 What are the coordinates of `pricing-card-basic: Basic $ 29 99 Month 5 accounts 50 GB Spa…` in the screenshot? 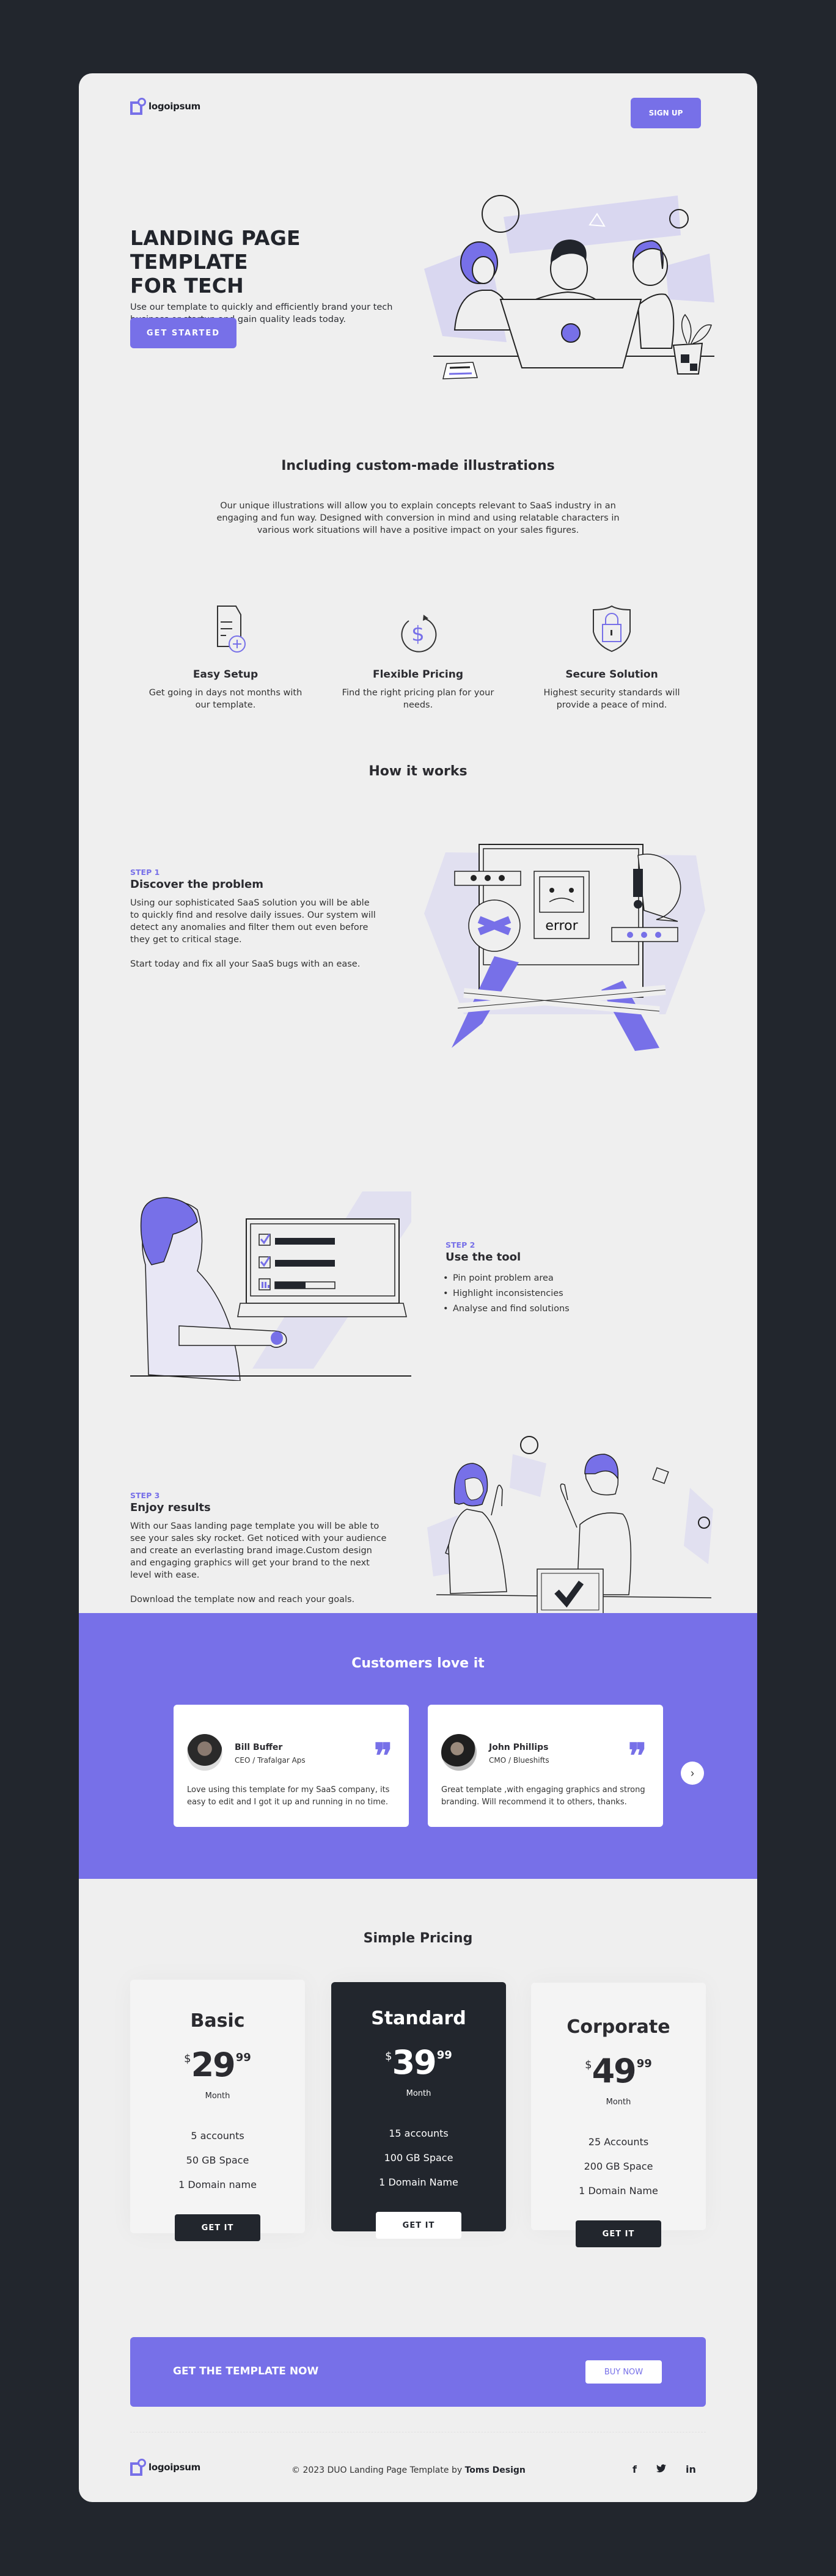 It's located at (218, 2110).